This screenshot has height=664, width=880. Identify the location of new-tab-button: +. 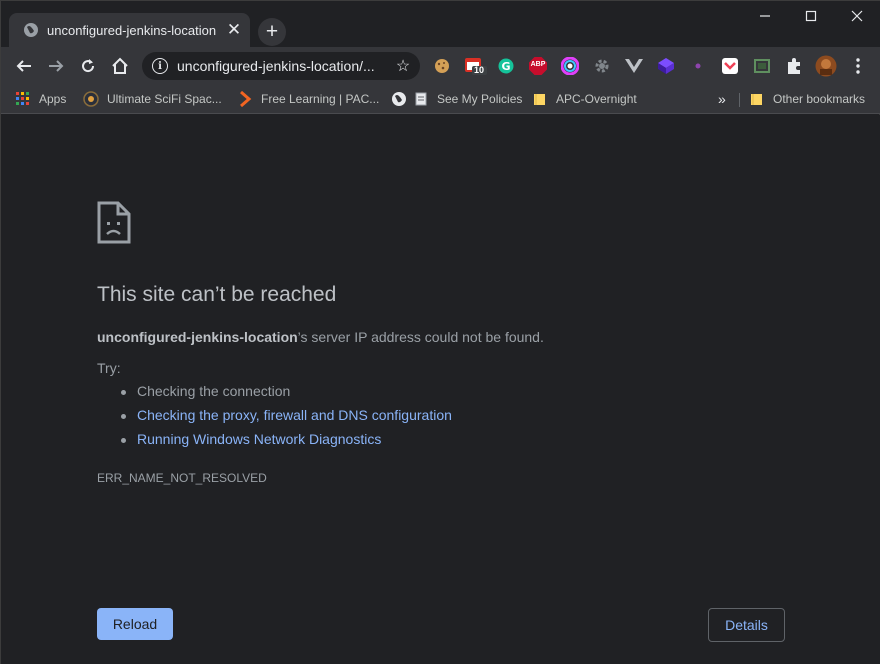
(272, 32).